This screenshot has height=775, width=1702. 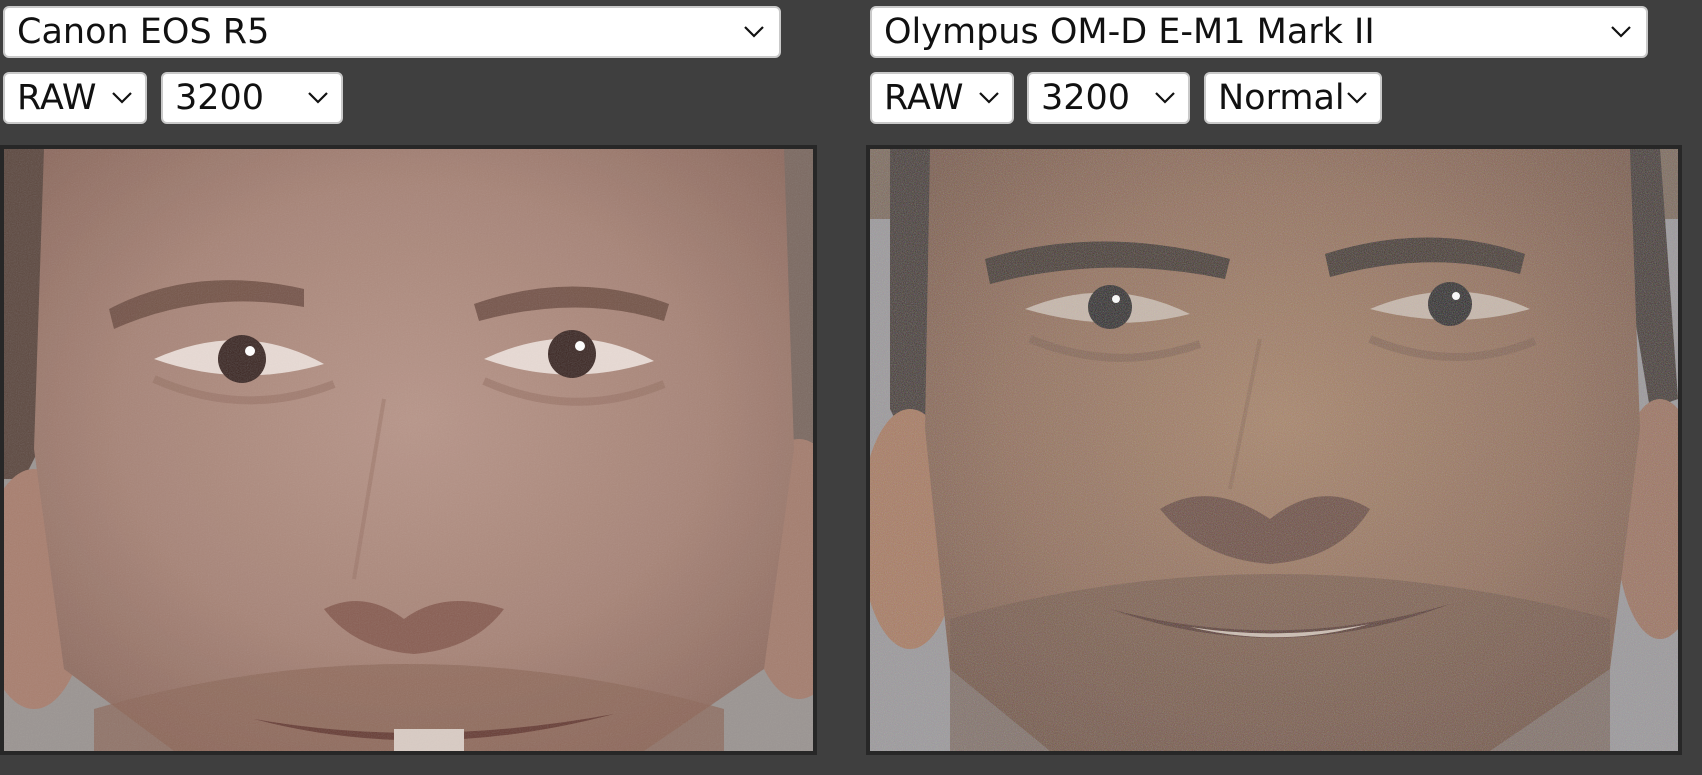 What do you see at coordinates (392, 32) in the screenshot?
I see `camera-select: Canon EOS R5` at bounding box center [392, 32].